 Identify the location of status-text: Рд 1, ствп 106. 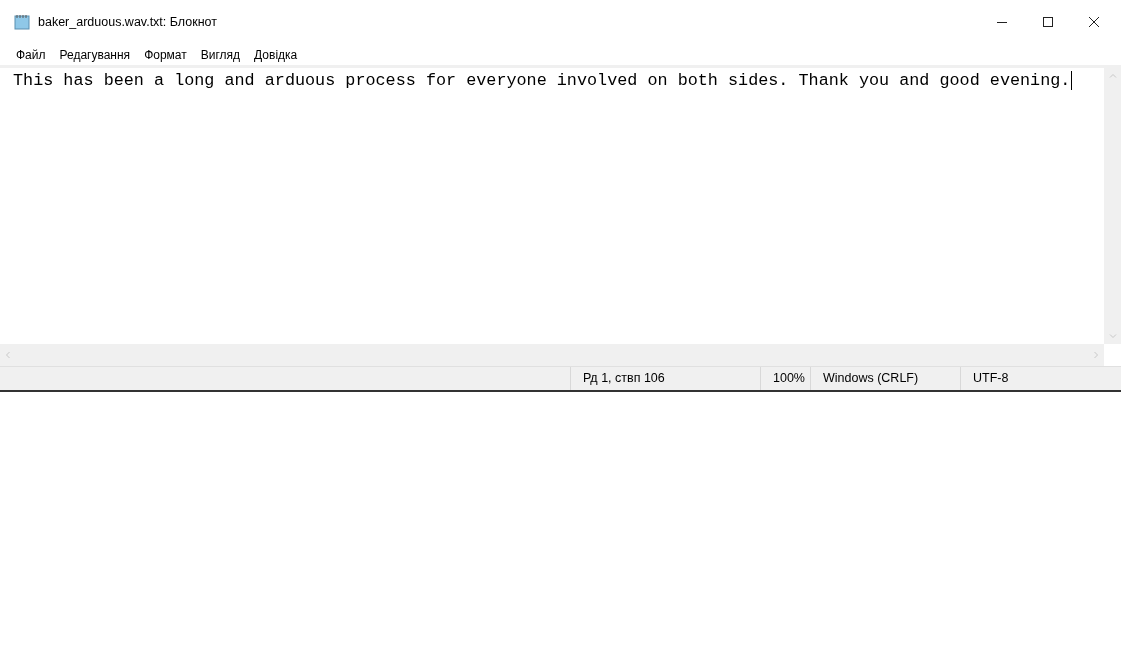
(665, 378).